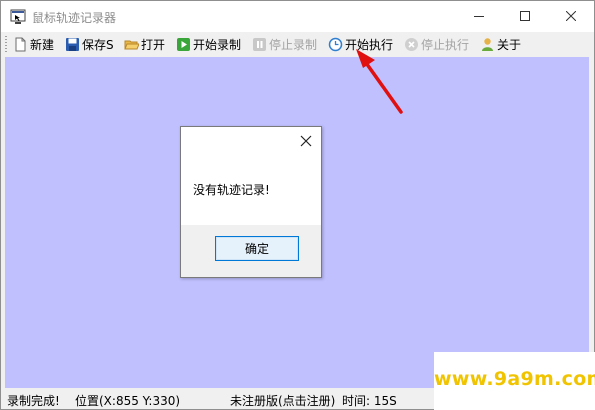 The height and width of the screenshot is (410, 595). Describe the element at coordinates (20, 44) in the screenshot. I see `new-file-icon` at that location.